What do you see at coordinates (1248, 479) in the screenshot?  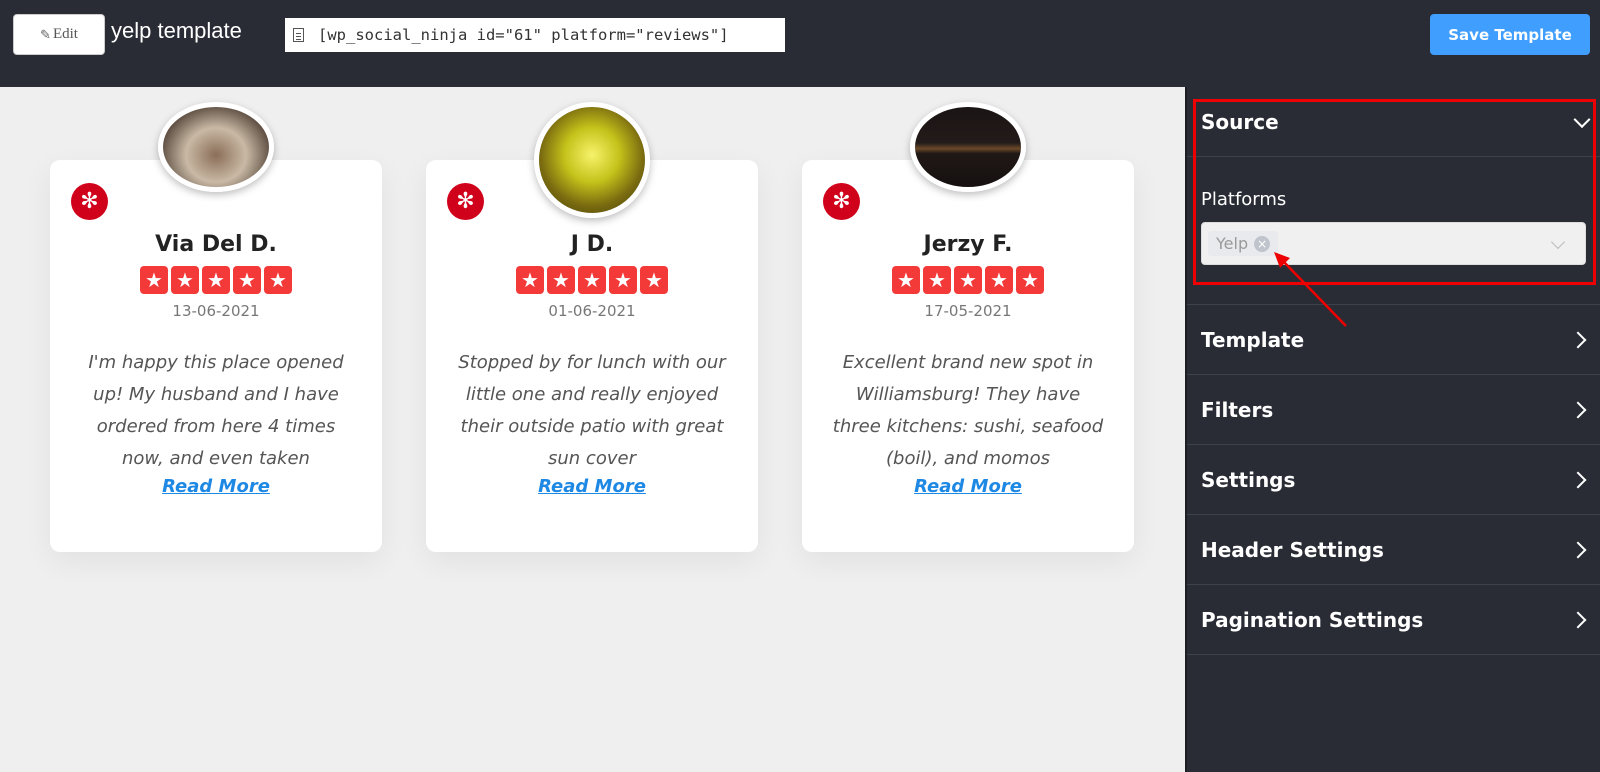 I see `panel-label: Settings` at bounding box center [1248, 479].